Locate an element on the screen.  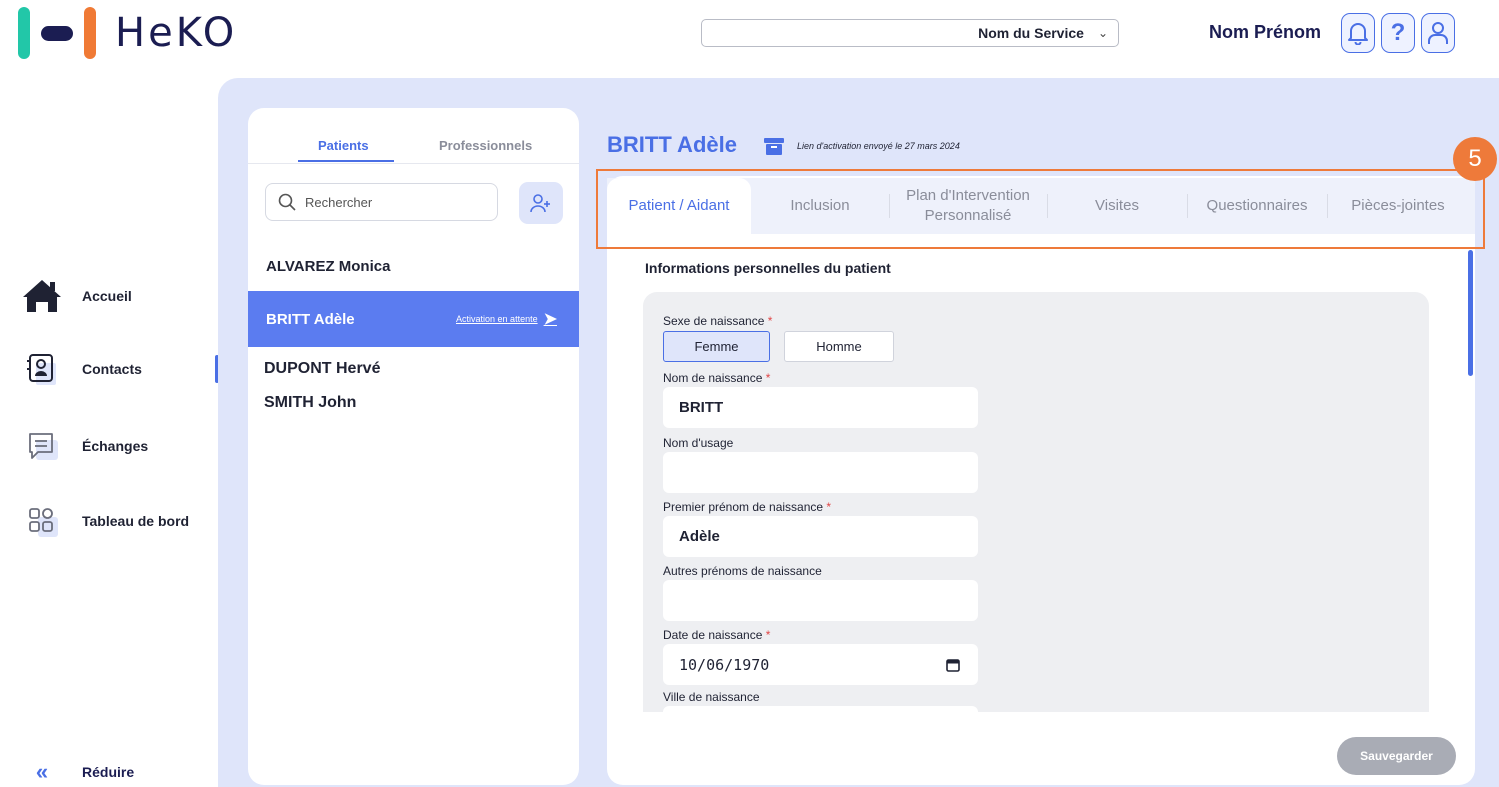
nom-usage-label: Nom d'usage is located at coordinates (698, 443).